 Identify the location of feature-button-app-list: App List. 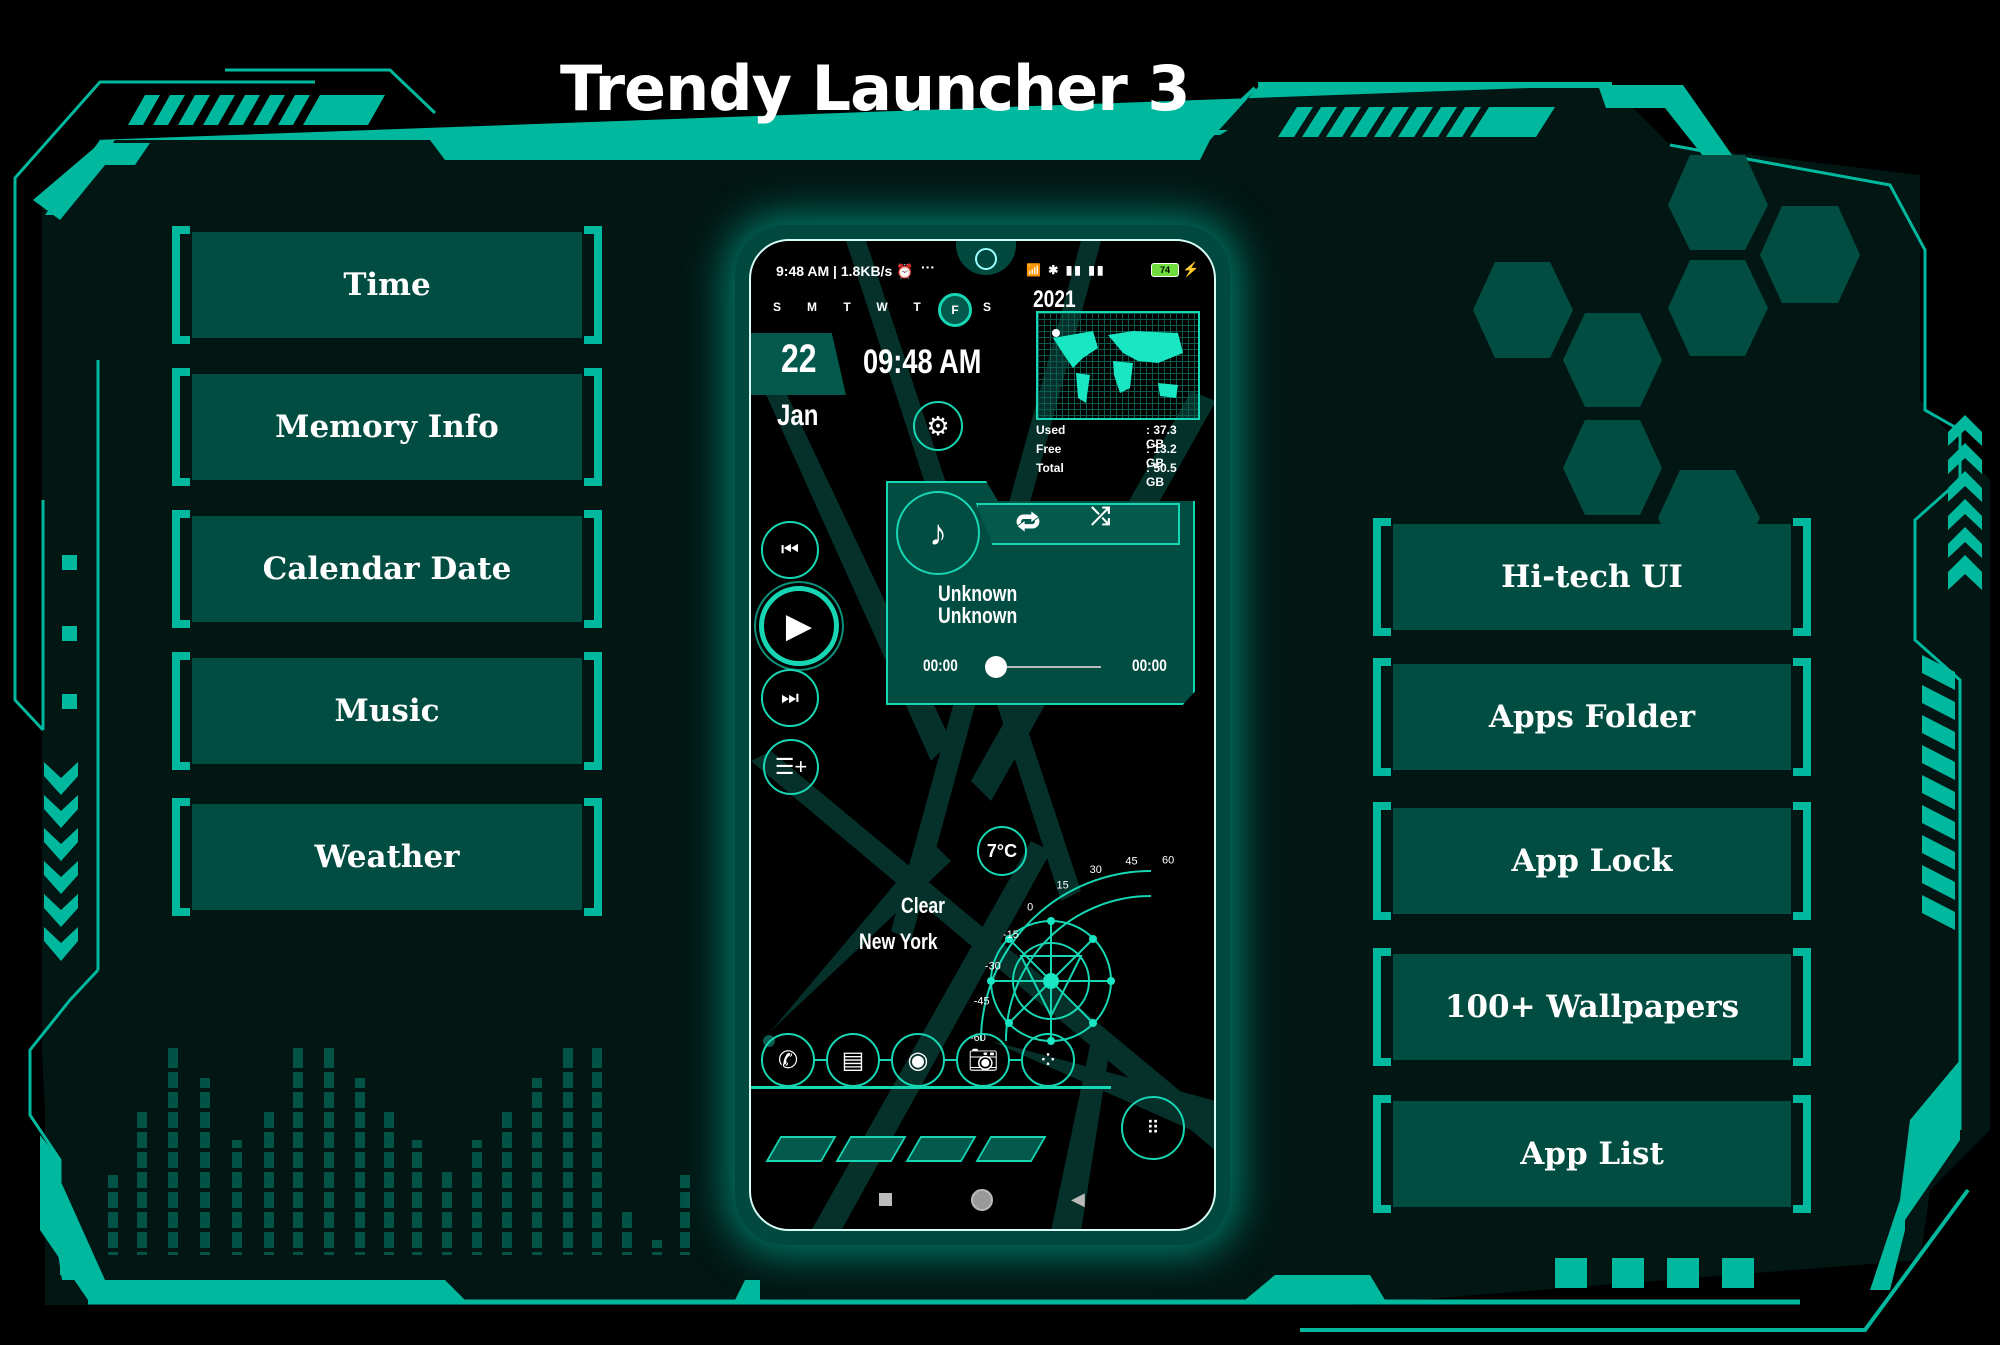
(1592, 1154).